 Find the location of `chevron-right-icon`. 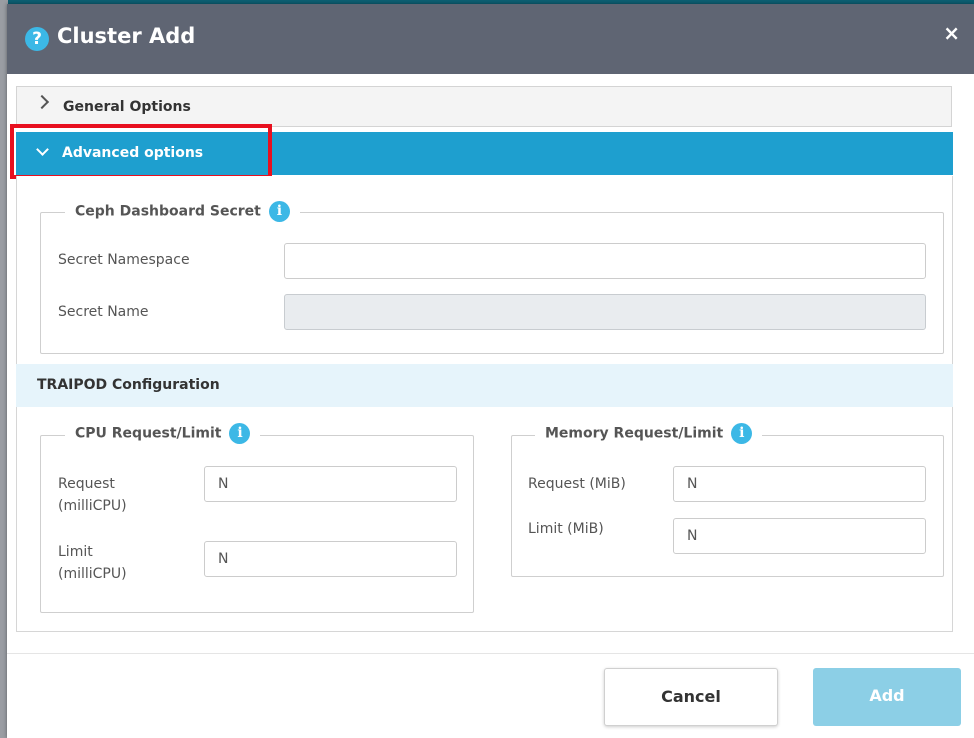

chevron-right-icon is located at coordinates (42, 102).